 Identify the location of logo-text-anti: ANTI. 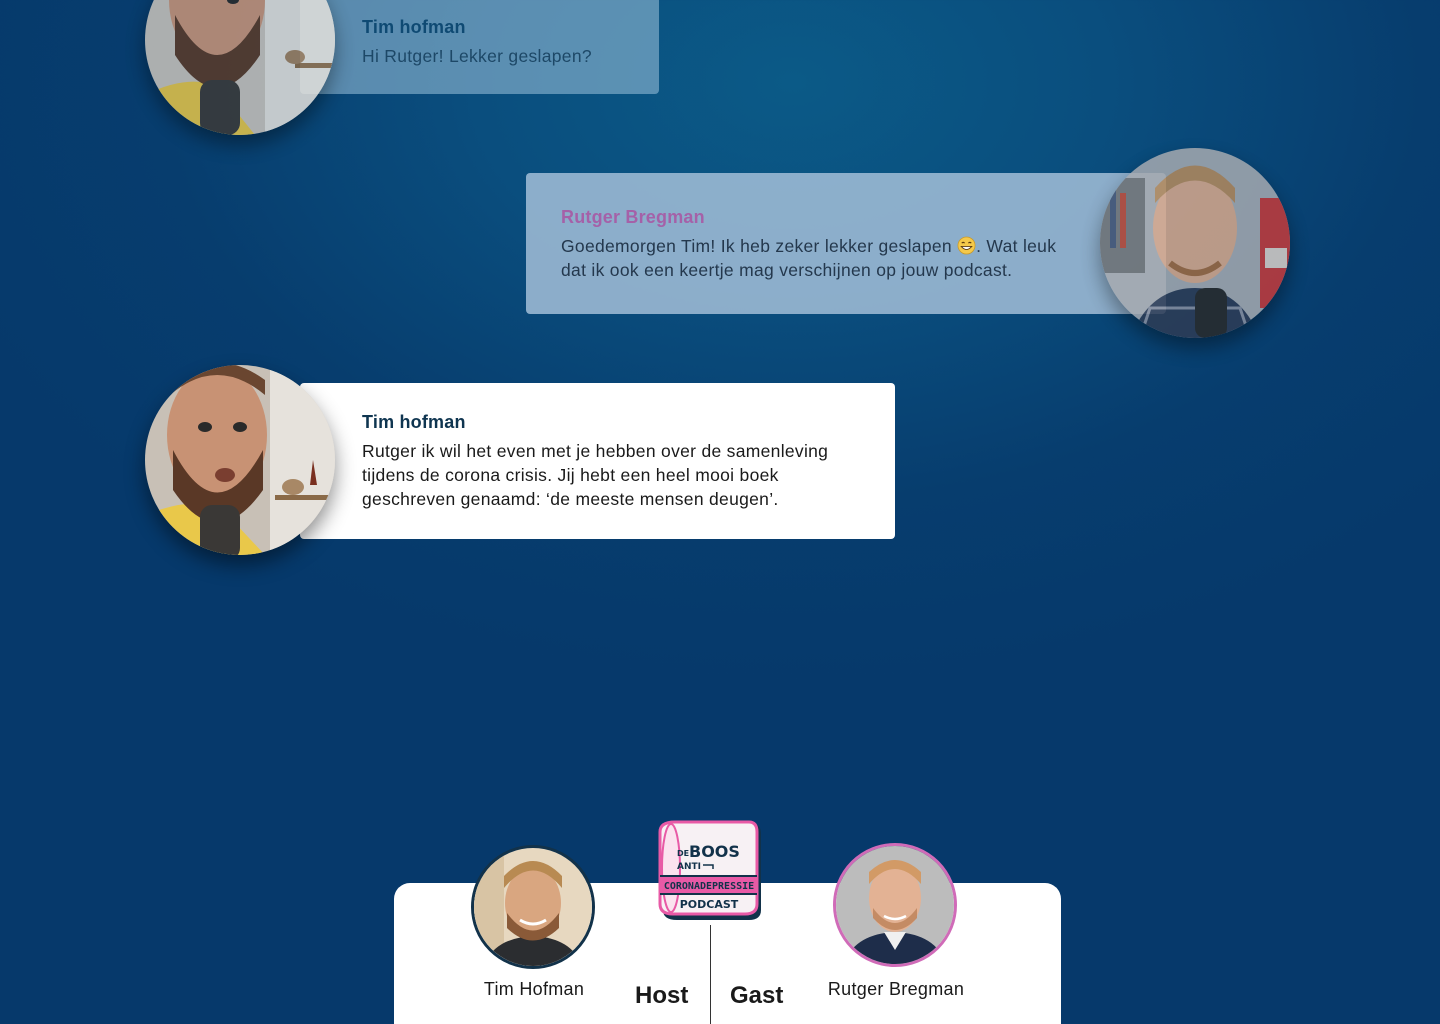
(689, 867).